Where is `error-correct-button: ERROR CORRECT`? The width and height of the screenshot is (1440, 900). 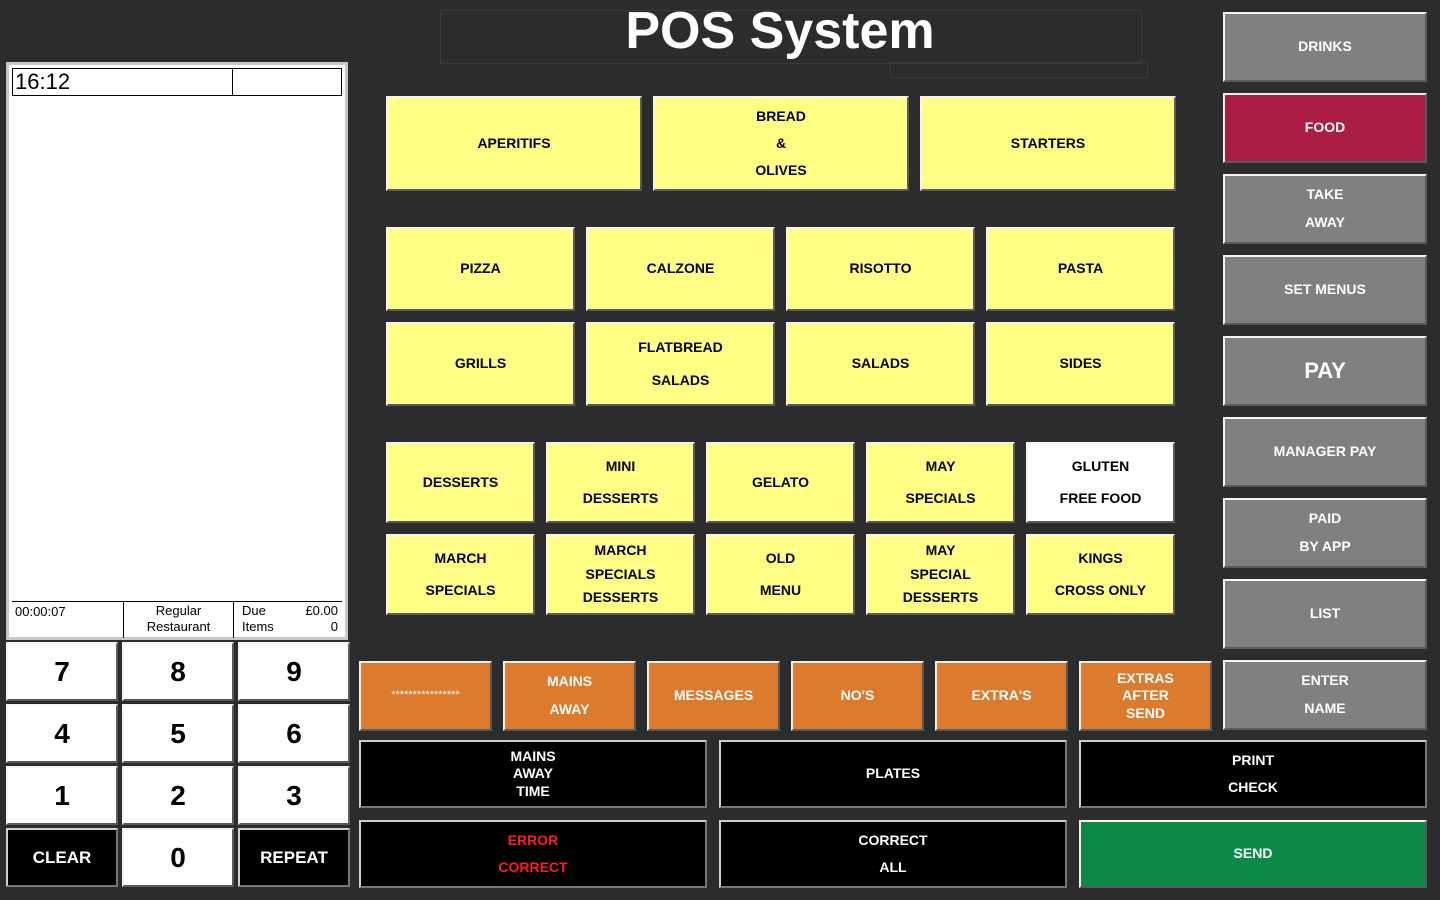
error-correct-button: ERROR CORRECT is located at coordinates (533, 854).